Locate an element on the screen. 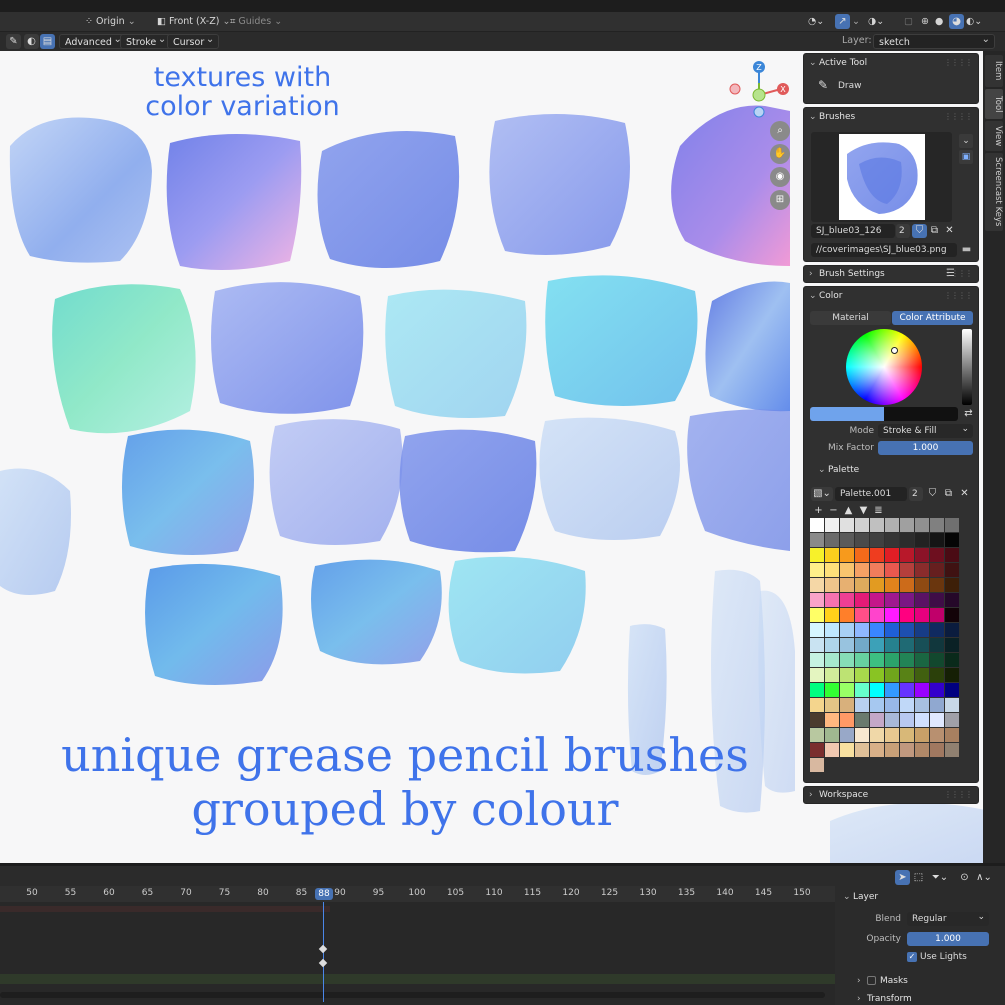  workspace-header: › Workspace is located at coordinates (838, 795).